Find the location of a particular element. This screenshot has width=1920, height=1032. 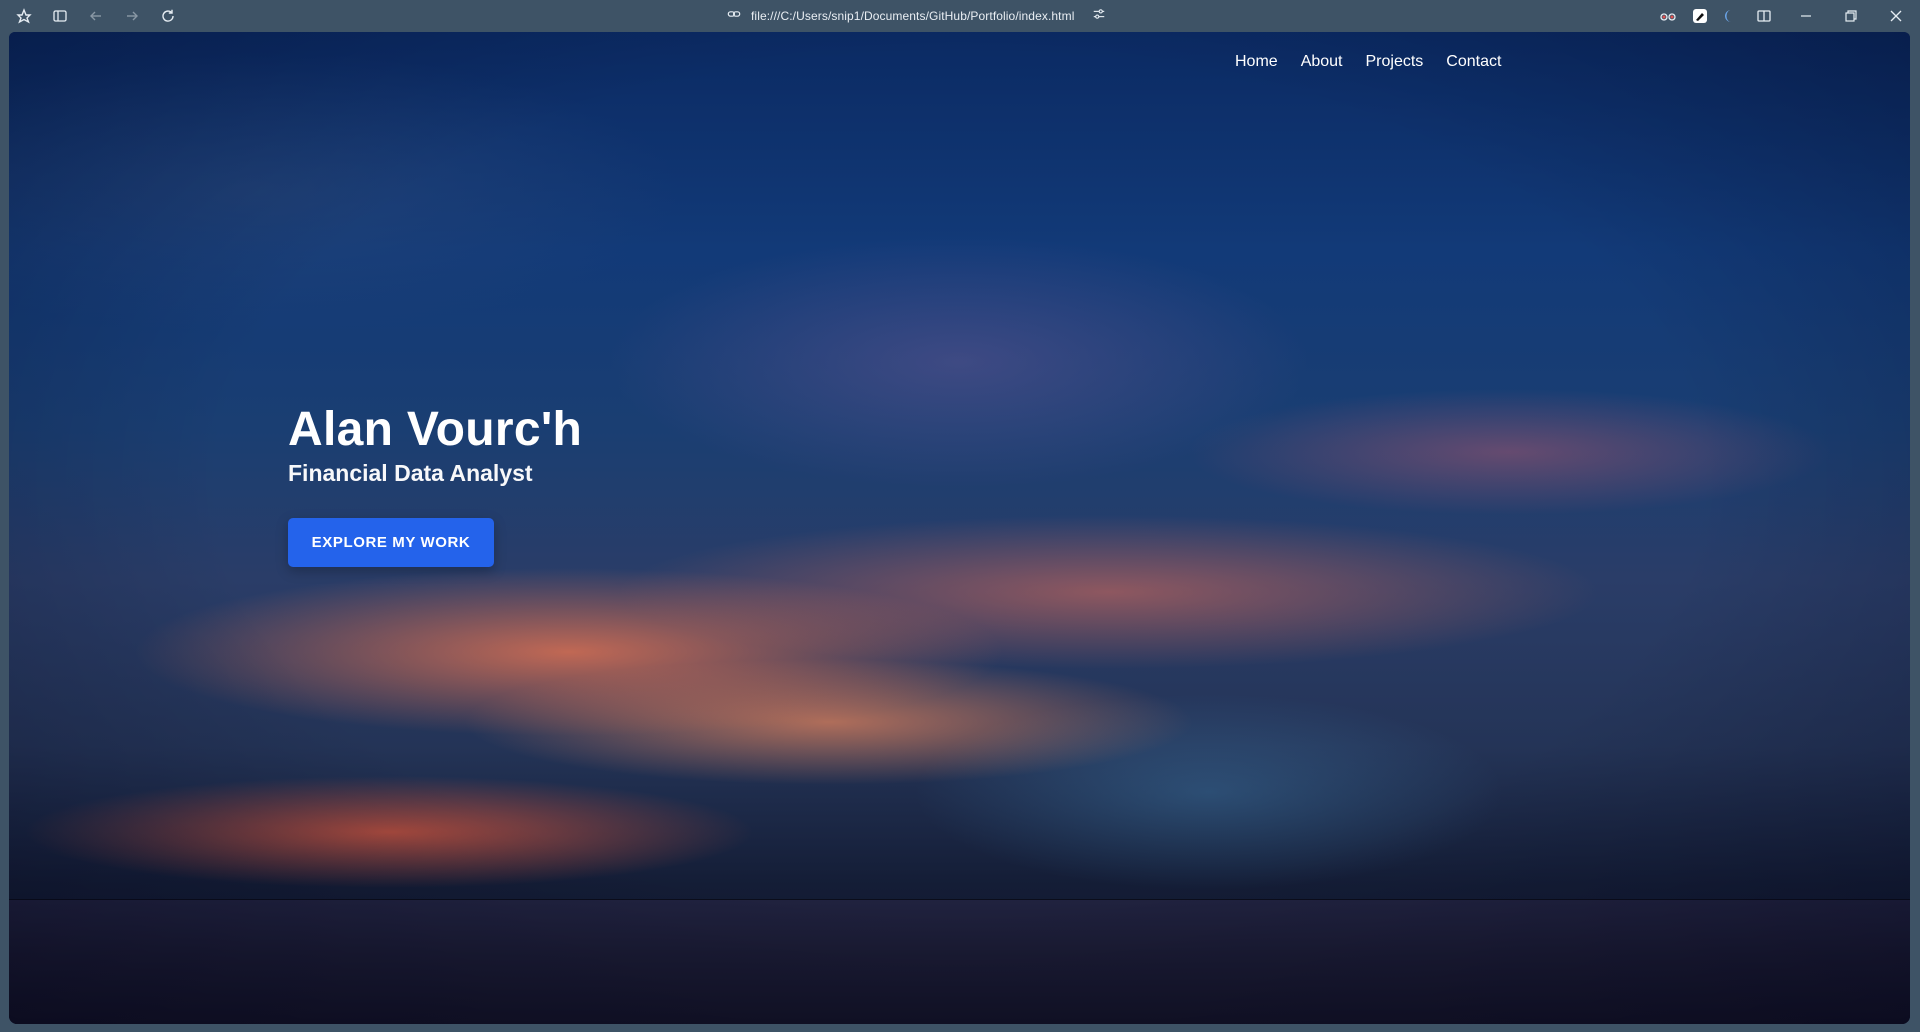

back-arrow-icon is located at coordinates (96, 16).